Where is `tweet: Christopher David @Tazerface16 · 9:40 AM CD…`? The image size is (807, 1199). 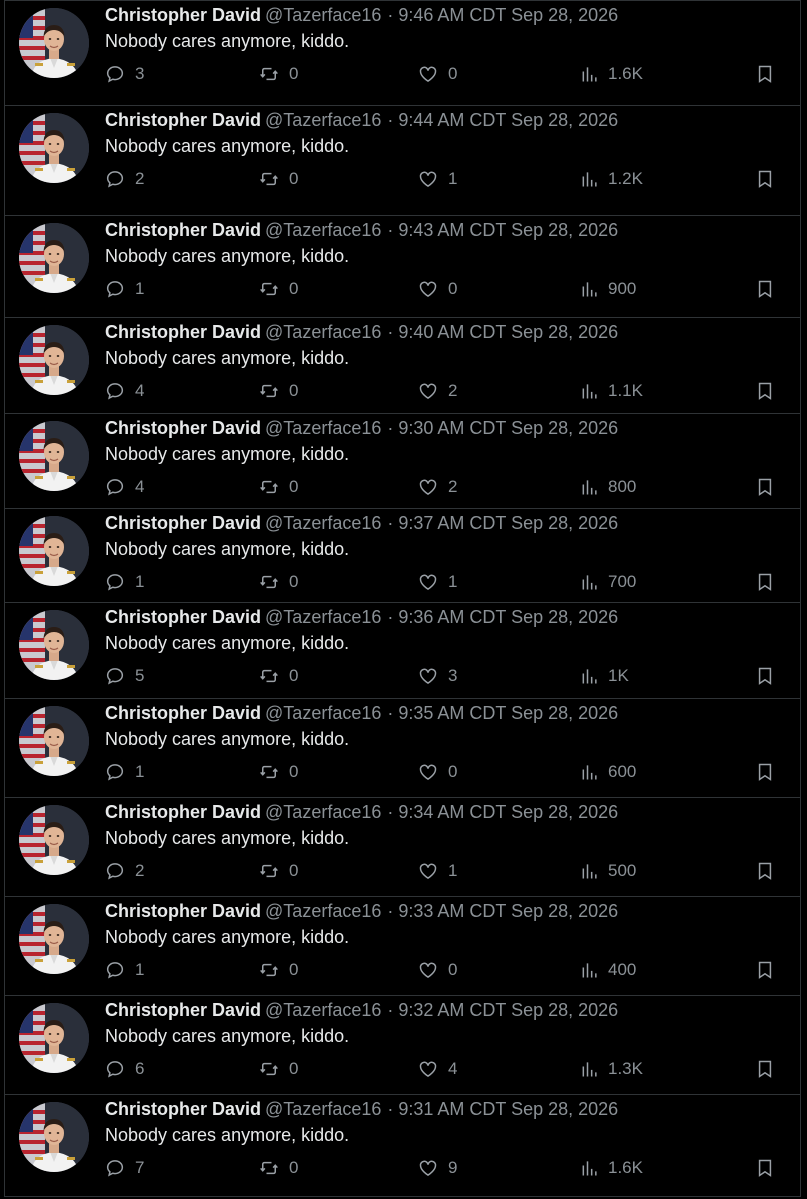 tweet: Christopher David @Tazerface16 · 9:40 AM CD… is located at coordinates (402, 366).